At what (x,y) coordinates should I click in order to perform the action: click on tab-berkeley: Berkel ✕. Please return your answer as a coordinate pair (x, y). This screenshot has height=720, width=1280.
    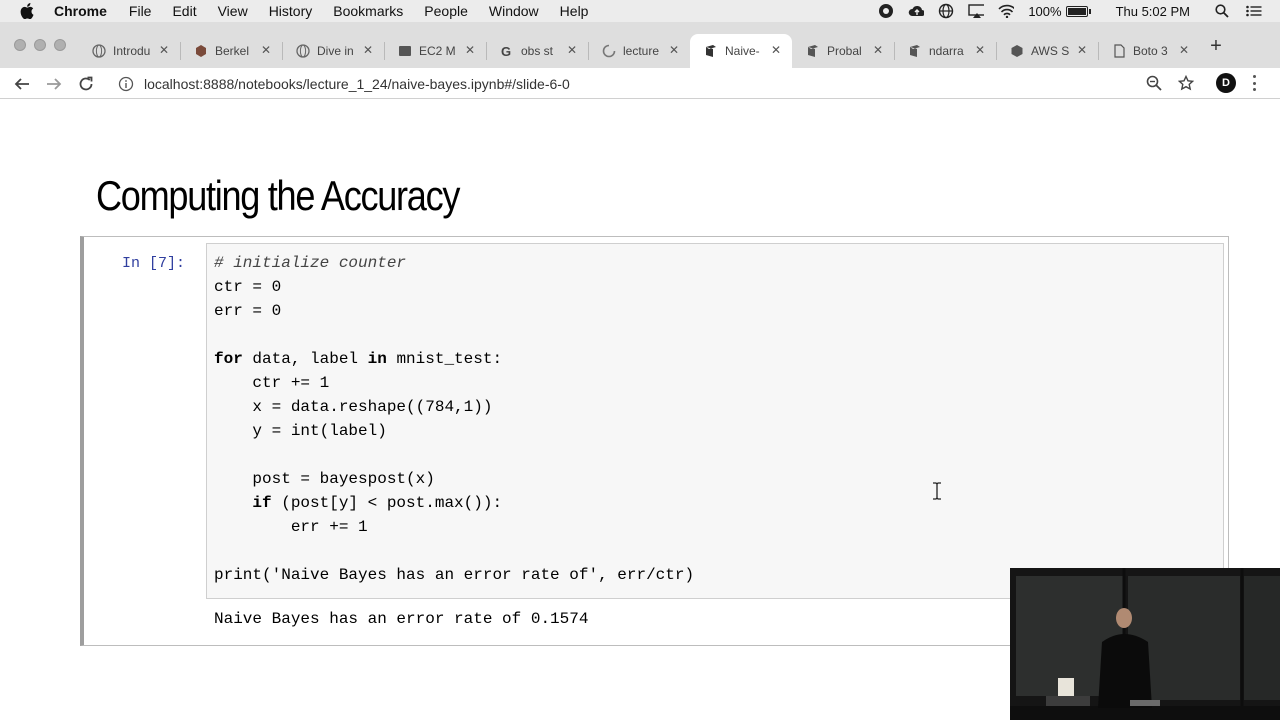
    Looking at the image, I should click on (231, 51).